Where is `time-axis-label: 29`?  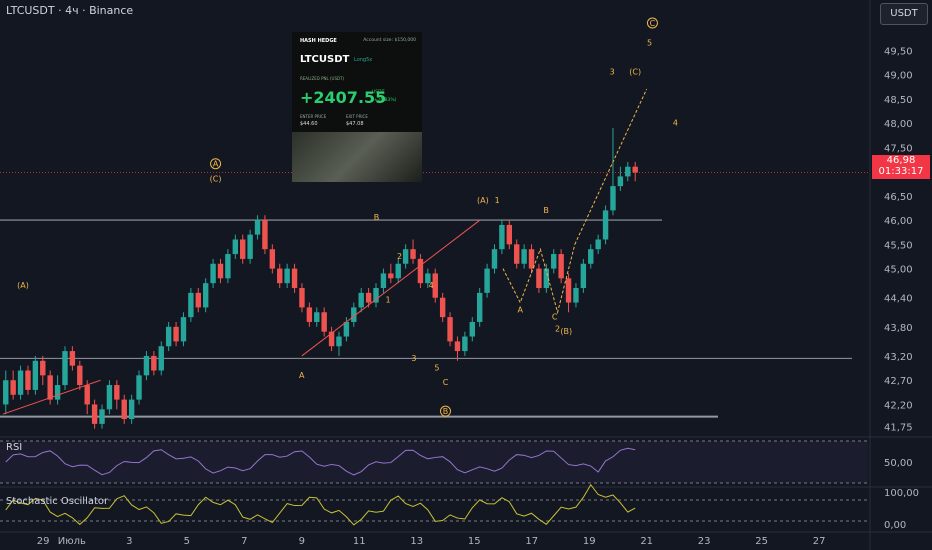
time-axis-label: 29 is located at coordinates (43, 541).